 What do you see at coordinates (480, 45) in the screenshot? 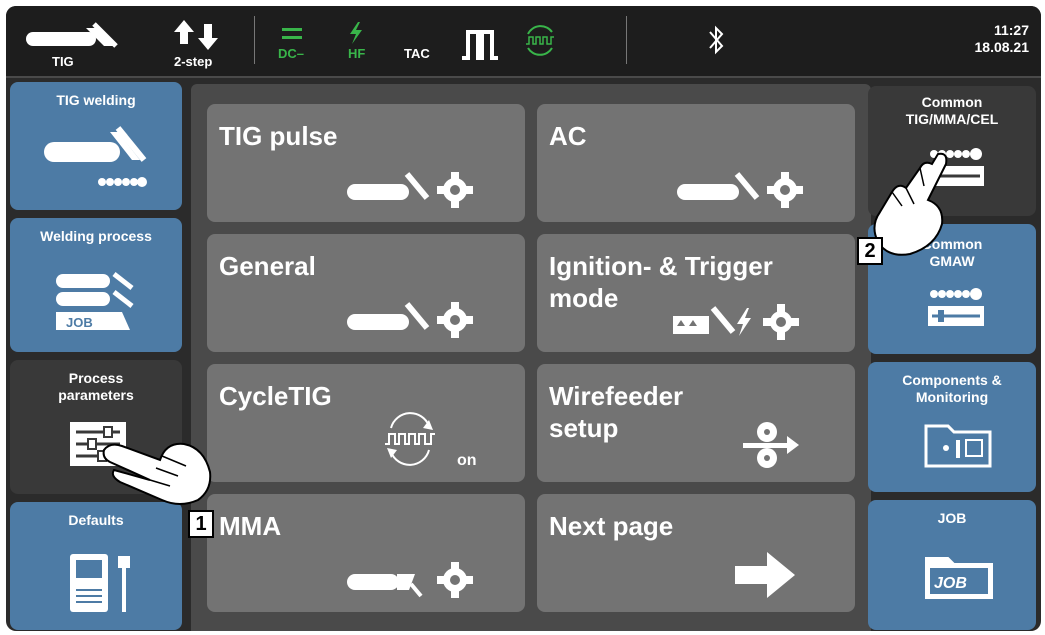
I see `pulse-icon` at bounding box center [480, 45].